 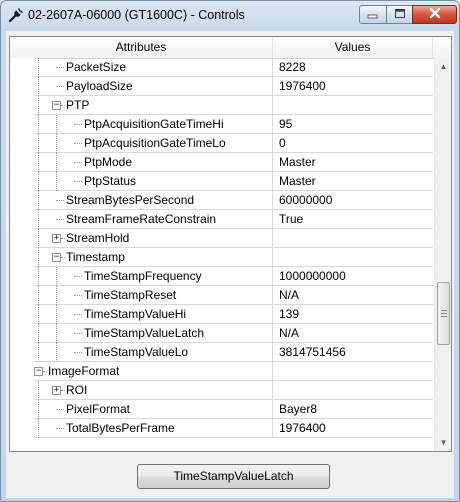 What do you see at coordinates (141, 276) in the screenshot?
I see `attribute-cell: TimeStampFrequency` at bounding box center [141, 276].